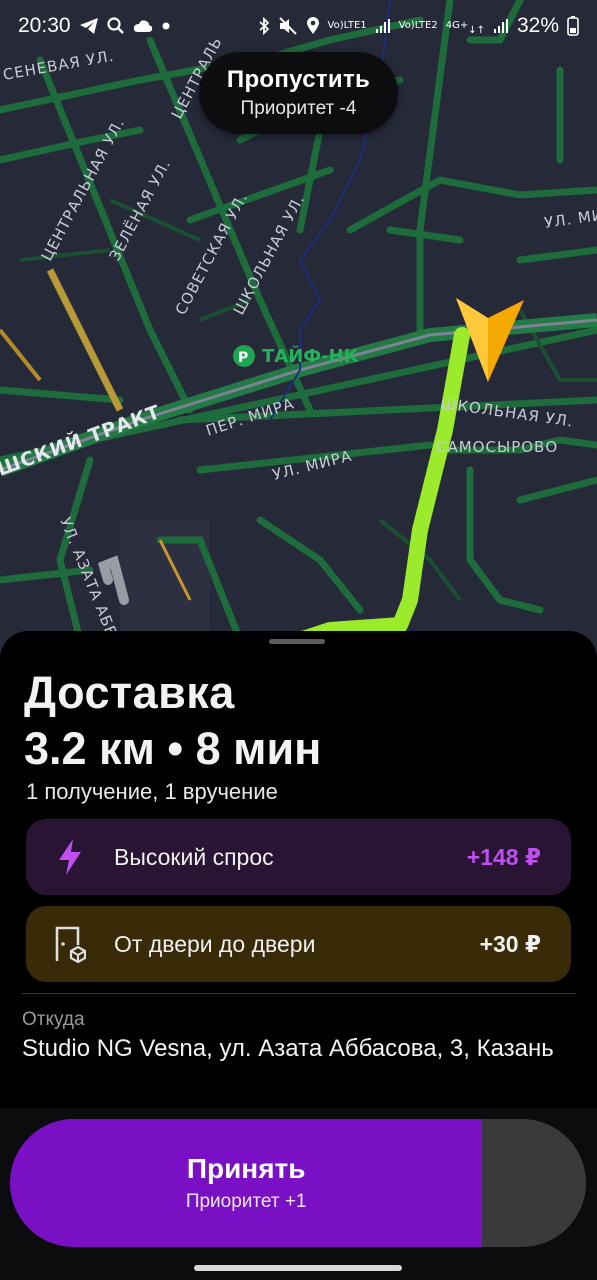 The image size is (597, 1280). I want to click on status-bar: 20:30 Vo) LTE1 Vo) LTE2 4G+ ↓↑ 32%, so click(298, 26).